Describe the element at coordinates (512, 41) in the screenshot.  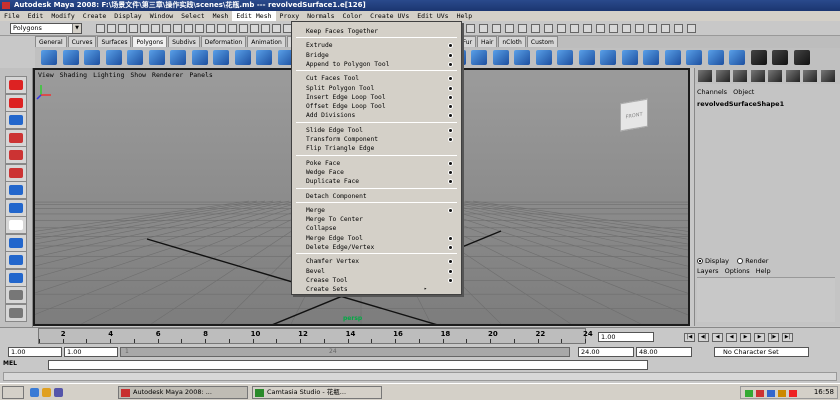
I see `shelf-tab-ncloth: nCloth` at that location.